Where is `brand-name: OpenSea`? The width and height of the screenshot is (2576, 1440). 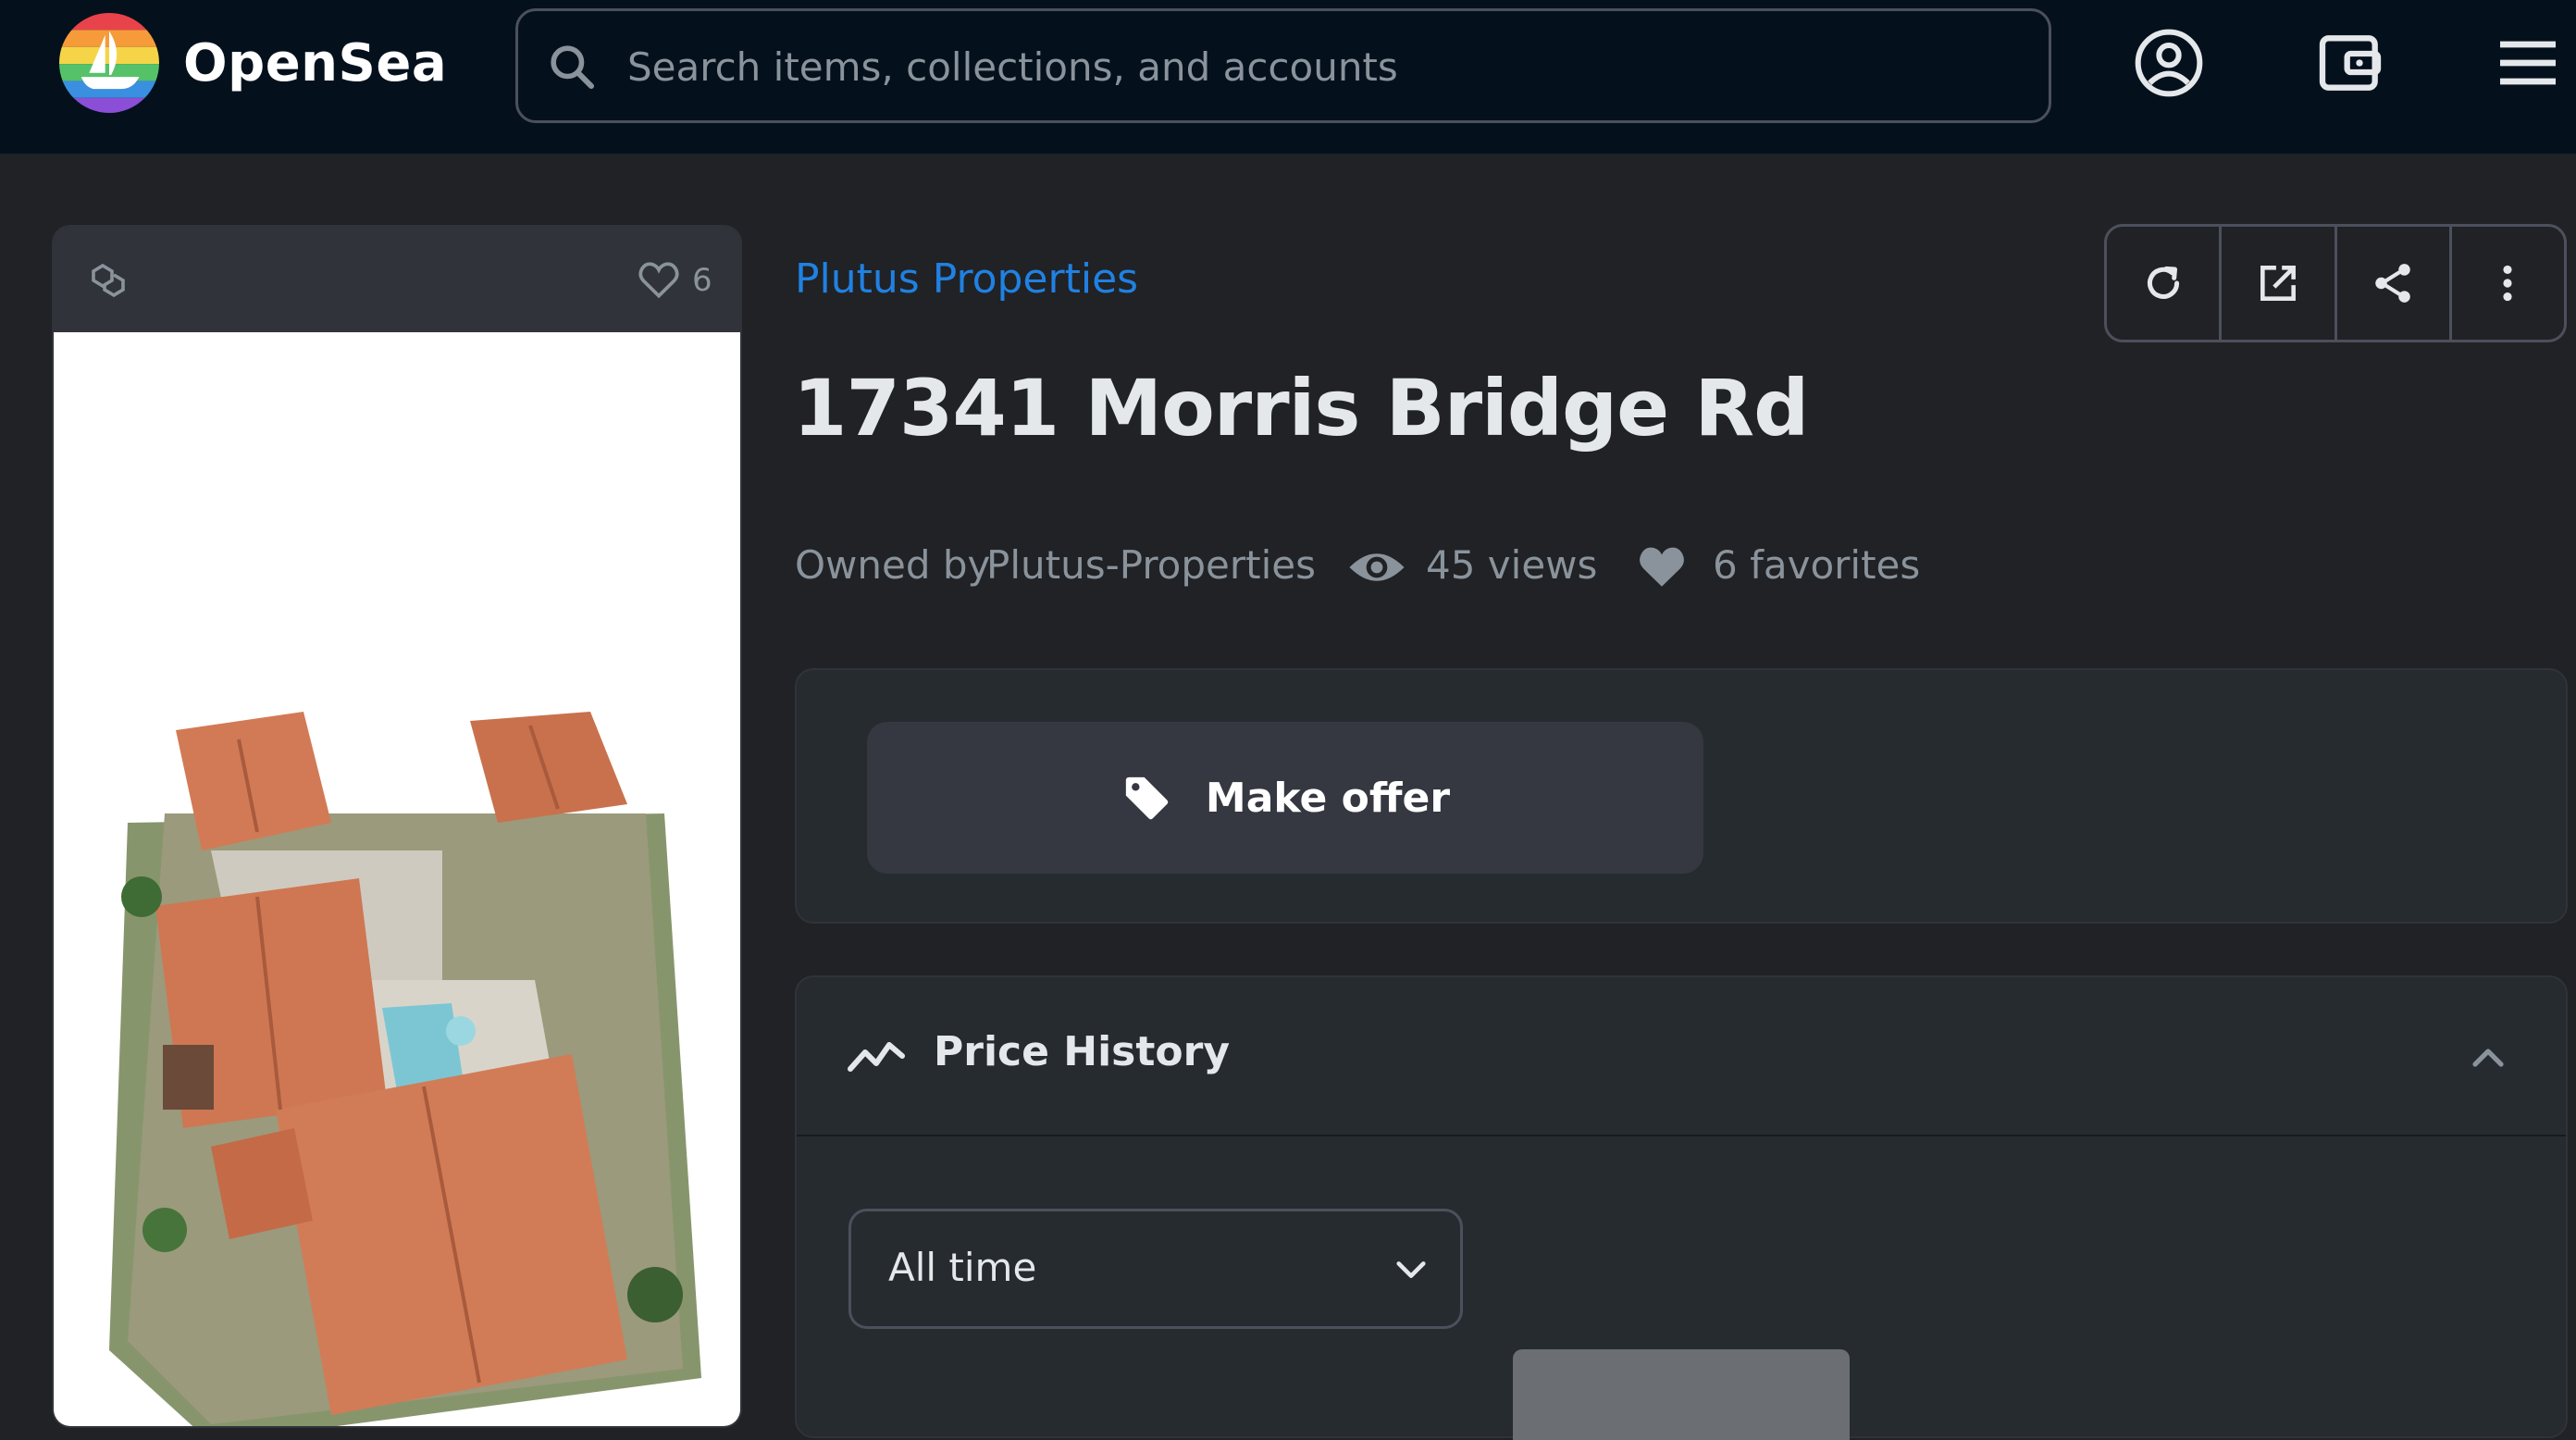
brand-name: OpenSea is located at coordinates (315, 63).